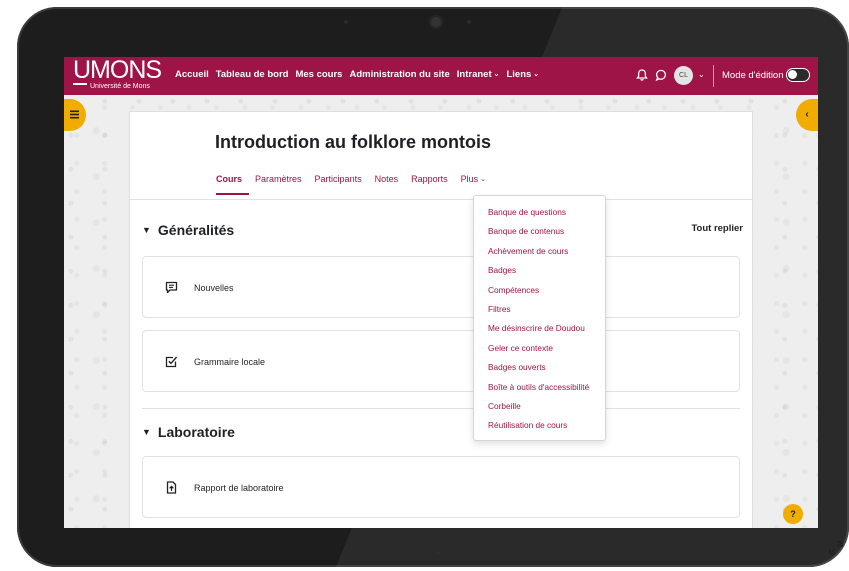 The width and height of the screenshot is (849, 571). I want to click on nav-link-intranet-label: Intranet, so click(474, 74).